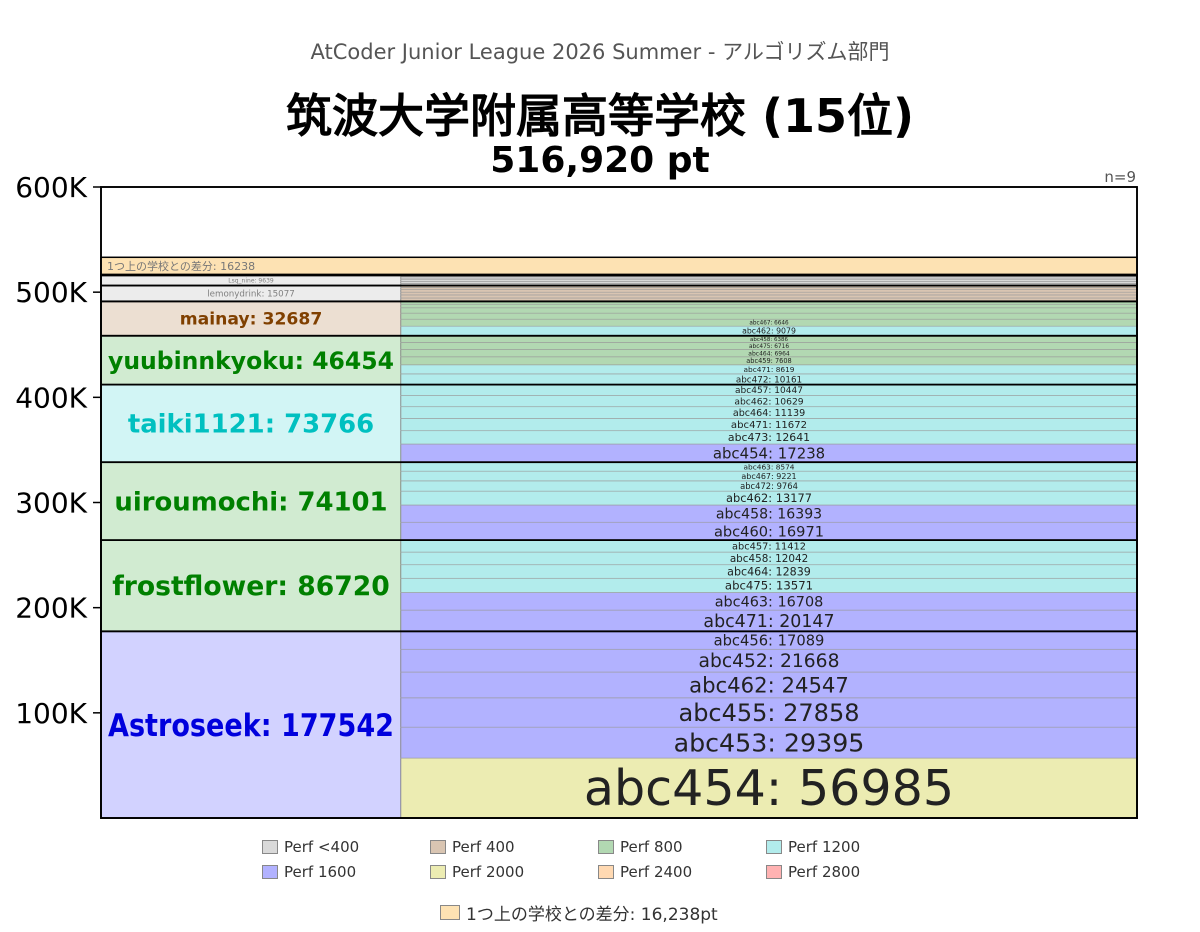  What do you see at coordinates (251, 320) in the screenshot?
I see `member-label: mainay: 32687` at bounding box center [251, 320].